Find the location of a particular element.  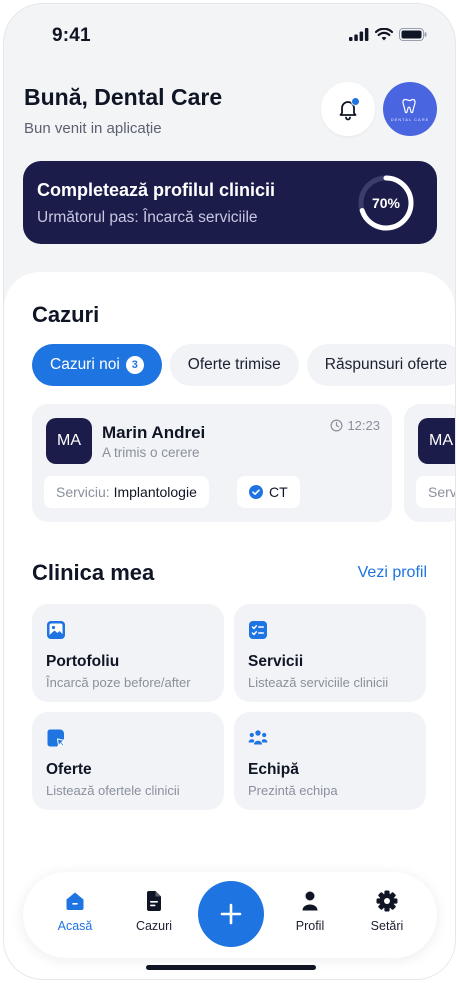

tile-subtitle: Listează serviciile clinicii is located at coordinates (318, 682).